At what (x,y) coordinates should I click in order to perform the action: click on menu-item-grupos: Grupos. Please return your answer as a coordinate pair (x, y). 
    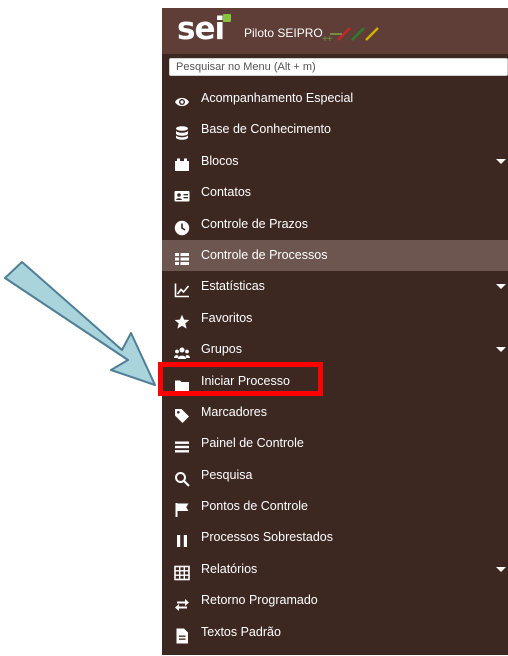
    Looking at the image, I should click on (335, 349).